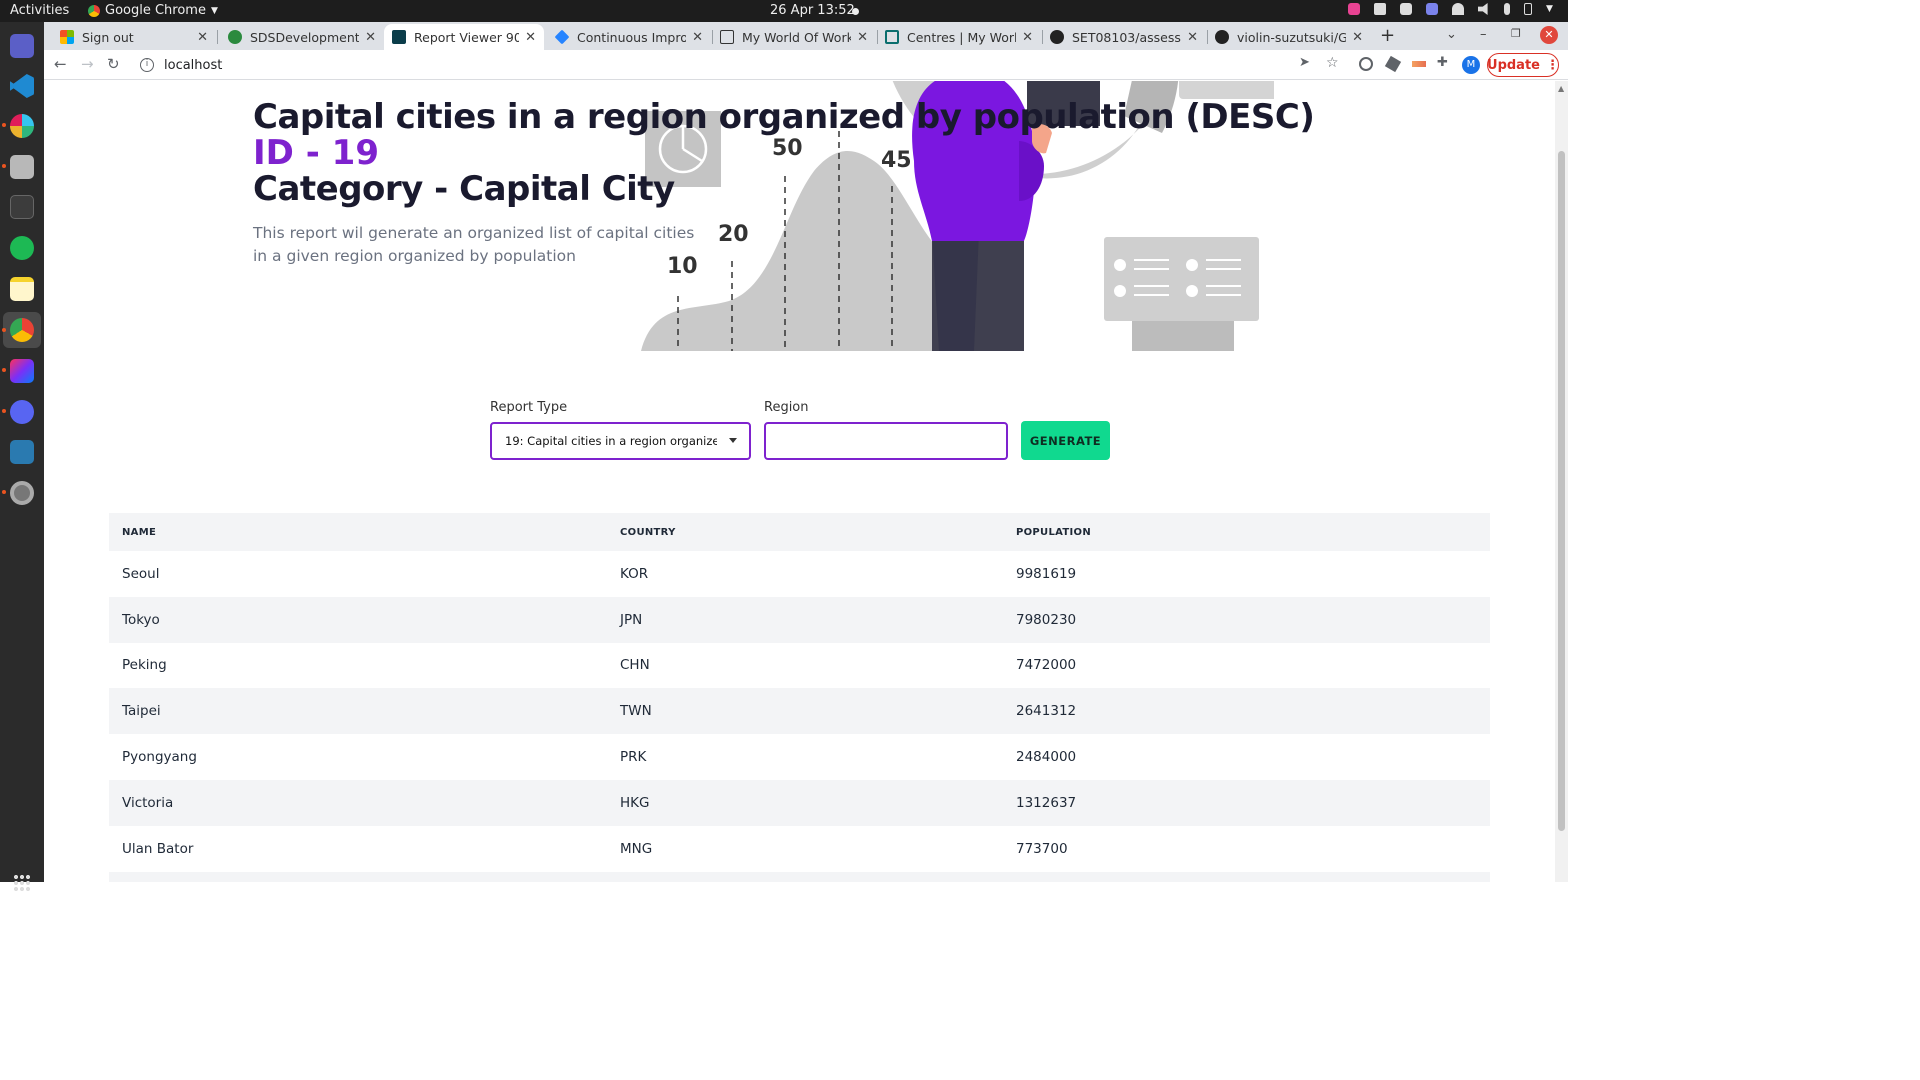  I want to click on tab-centres: Centres | My World c ✕, so click(959, 37).